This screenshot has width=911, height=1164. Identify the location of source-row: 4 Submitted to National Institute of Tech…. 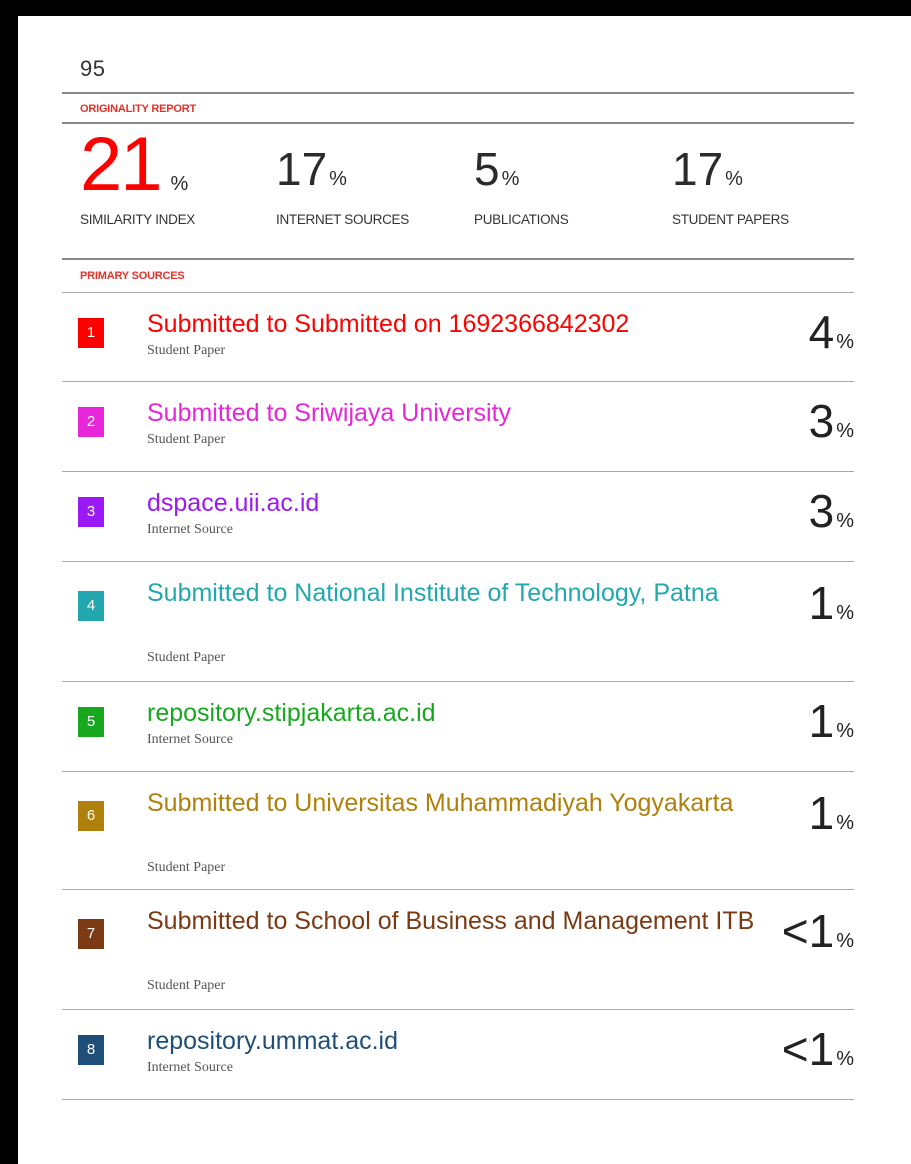
(458, 622).